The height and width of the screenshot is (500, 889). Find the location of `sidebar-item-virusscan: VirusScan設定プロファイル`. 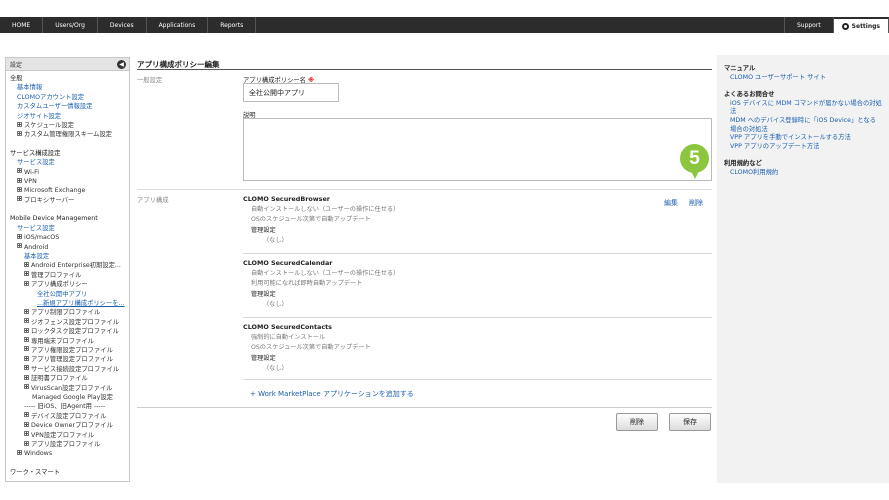

sidebar-item-virusscan: VirusScan設定プロファイル is located at coordinates (69, 388).